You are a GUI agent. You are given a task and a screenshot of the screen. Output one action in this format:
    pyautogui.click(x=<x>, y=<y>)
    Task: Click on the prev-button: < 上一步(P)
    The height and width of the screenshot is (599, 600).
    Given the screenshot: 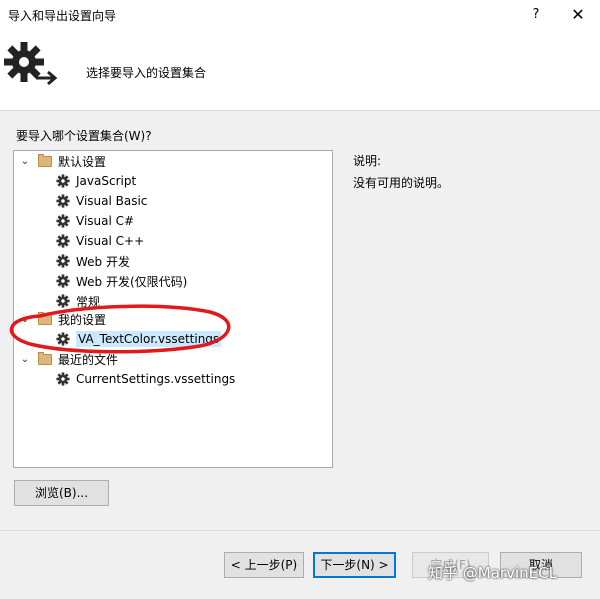 What is the action you would take?
    pyautogui.click(x=264, y=565)
    